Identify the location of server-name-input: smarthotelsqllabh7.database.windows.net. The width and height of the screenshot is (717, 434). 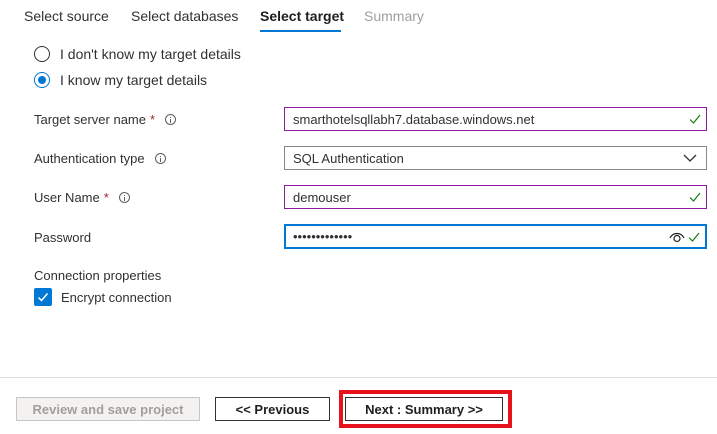
(495, 119).